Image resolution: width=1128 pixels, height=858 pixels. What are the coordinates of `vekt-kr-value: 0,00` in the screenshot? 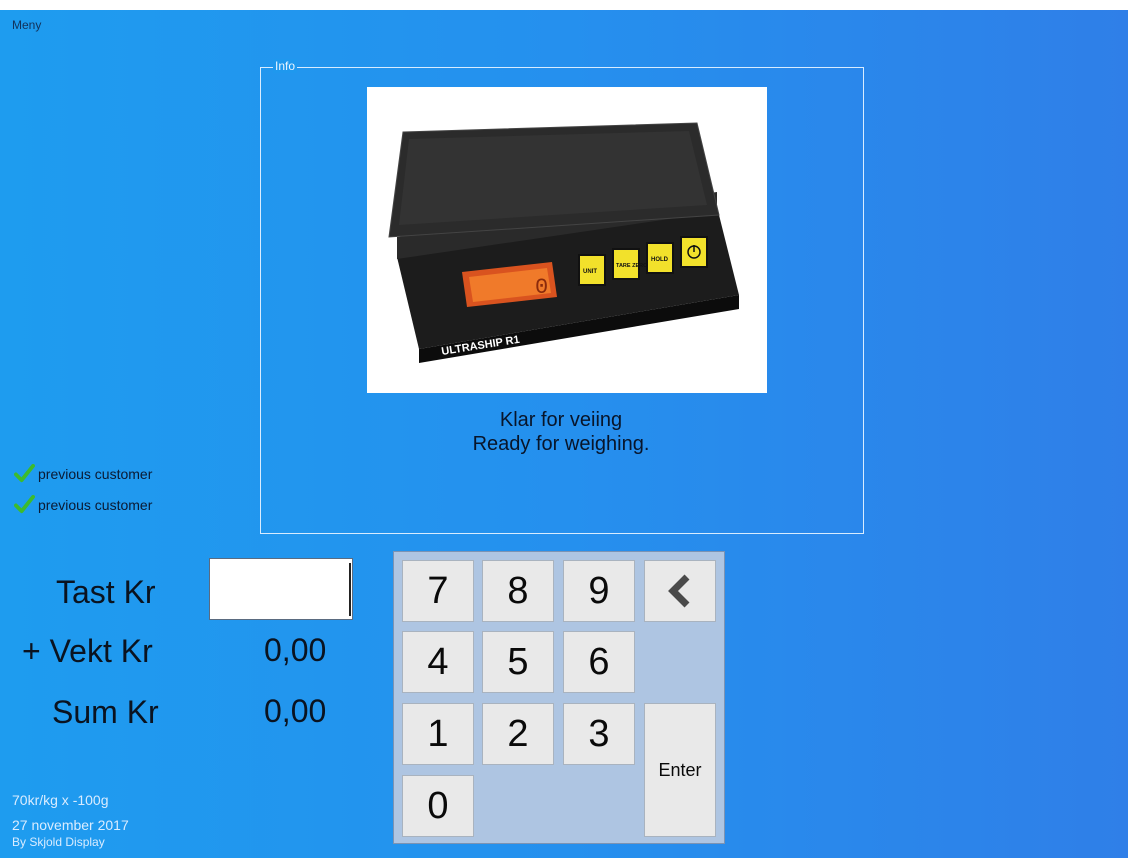 It's located at (295, 650).